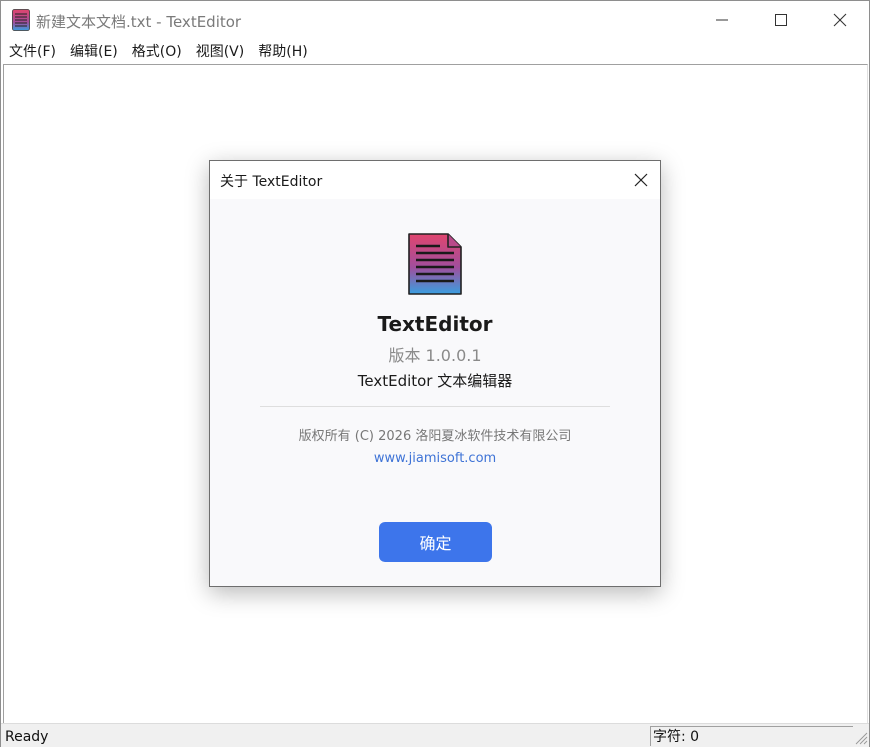 The width and height of the screenshot is (870, 747). I want to click on menu-view: 视图(V), so click(220, 52).